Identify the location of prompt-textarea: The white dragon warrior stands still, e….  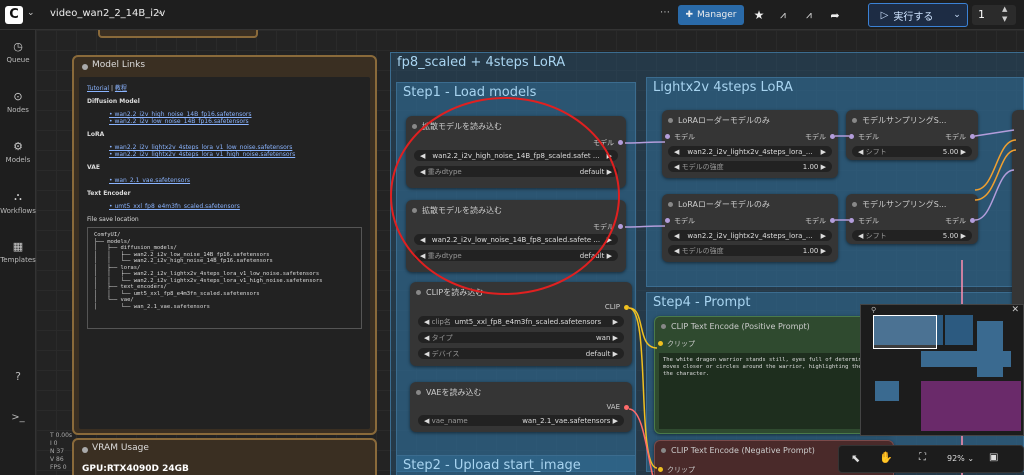
(775, 391).